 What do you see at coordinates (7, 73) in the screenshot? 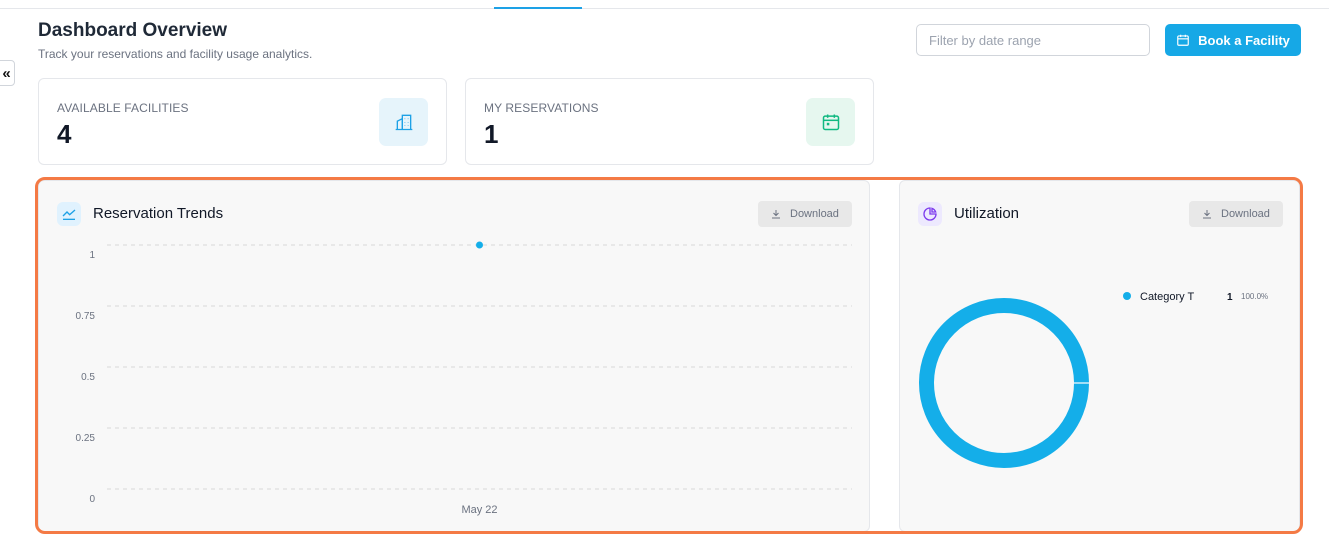
I see `sidebar-collapse-button: «` at bounding box center [7, 73].